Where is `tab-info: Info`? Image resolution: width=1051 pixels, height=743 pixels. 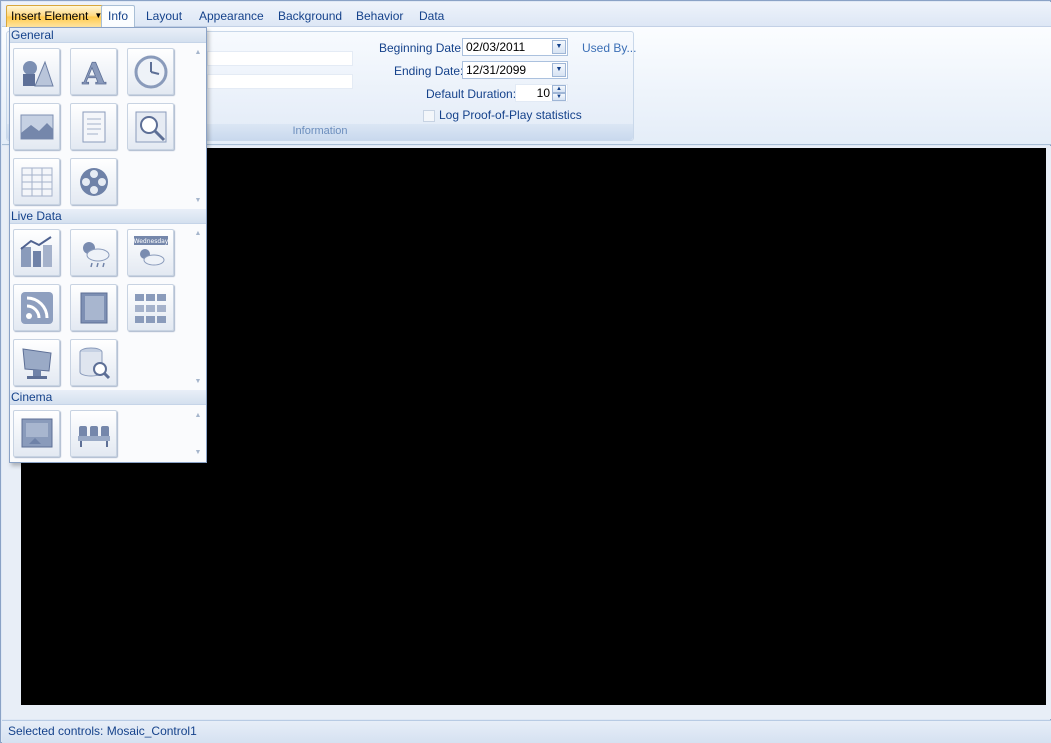 tab-info: Info is located at coordinates (118, 16).